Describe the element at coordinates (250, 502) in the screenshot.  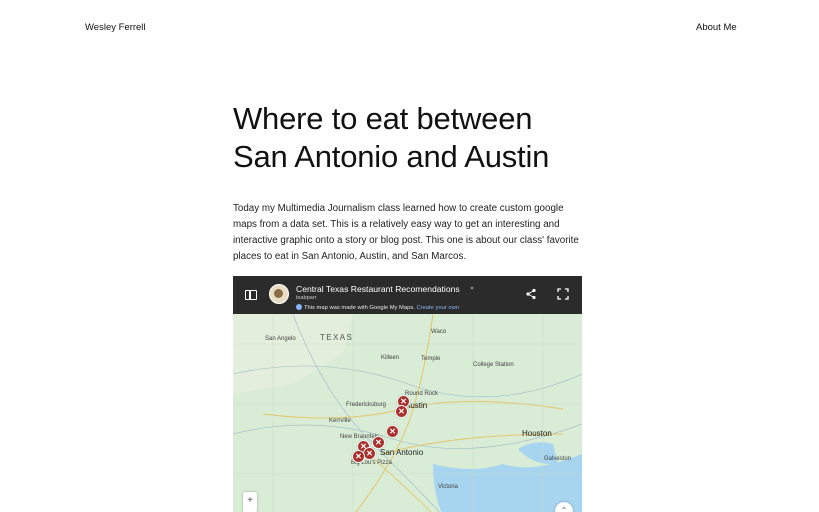
I see `zoom-in-button: +` at that location.